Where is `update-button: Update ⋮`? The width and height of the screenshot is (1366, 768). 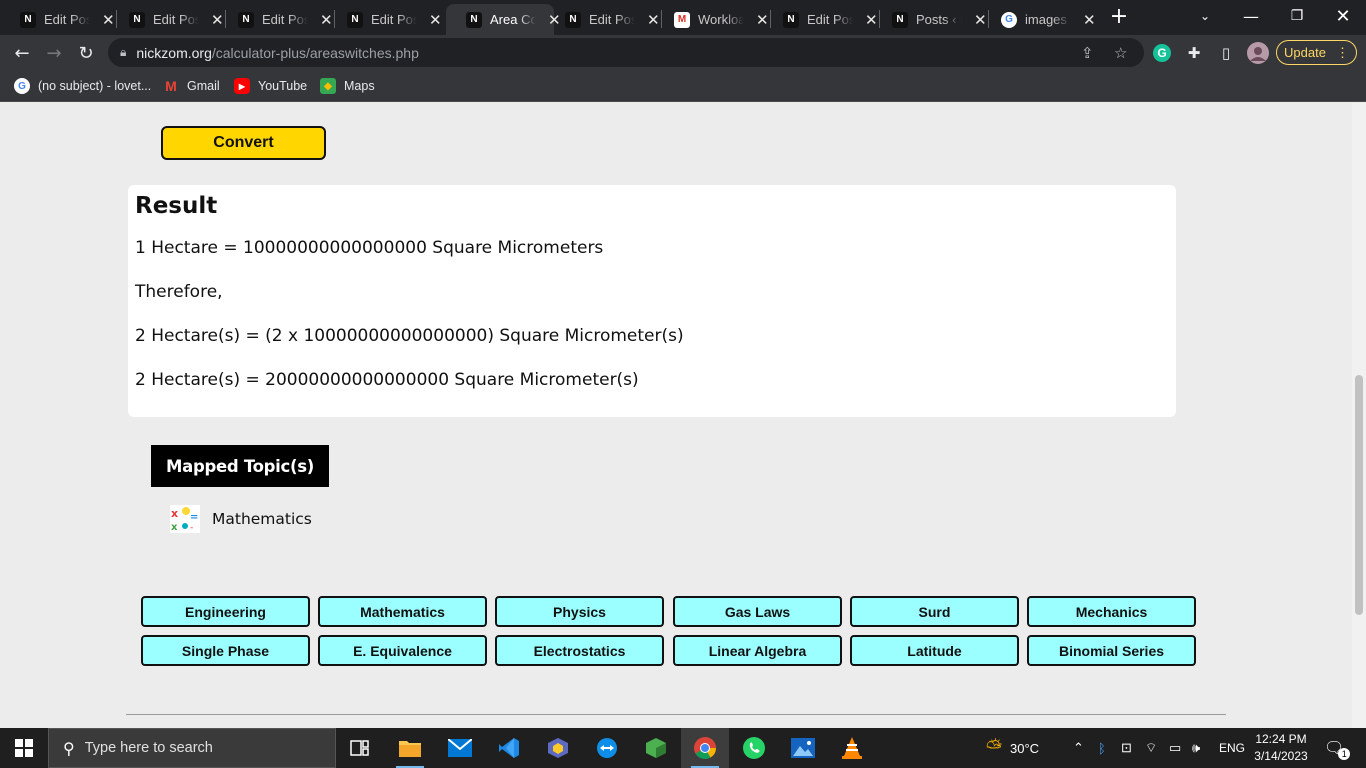
update-button: Update ⋮ is located at coordinates (1316, 52).